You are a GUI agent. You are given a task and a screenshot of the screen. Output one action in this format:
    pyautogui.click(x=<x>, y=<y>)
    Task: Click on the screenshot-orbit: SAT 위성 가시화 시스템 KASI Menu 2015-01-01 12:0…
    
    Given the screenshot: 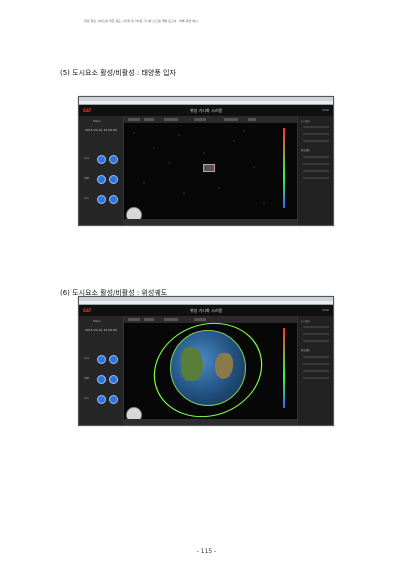 What is the action you would take?
    pyautogui.click(x=206, y=361)
    